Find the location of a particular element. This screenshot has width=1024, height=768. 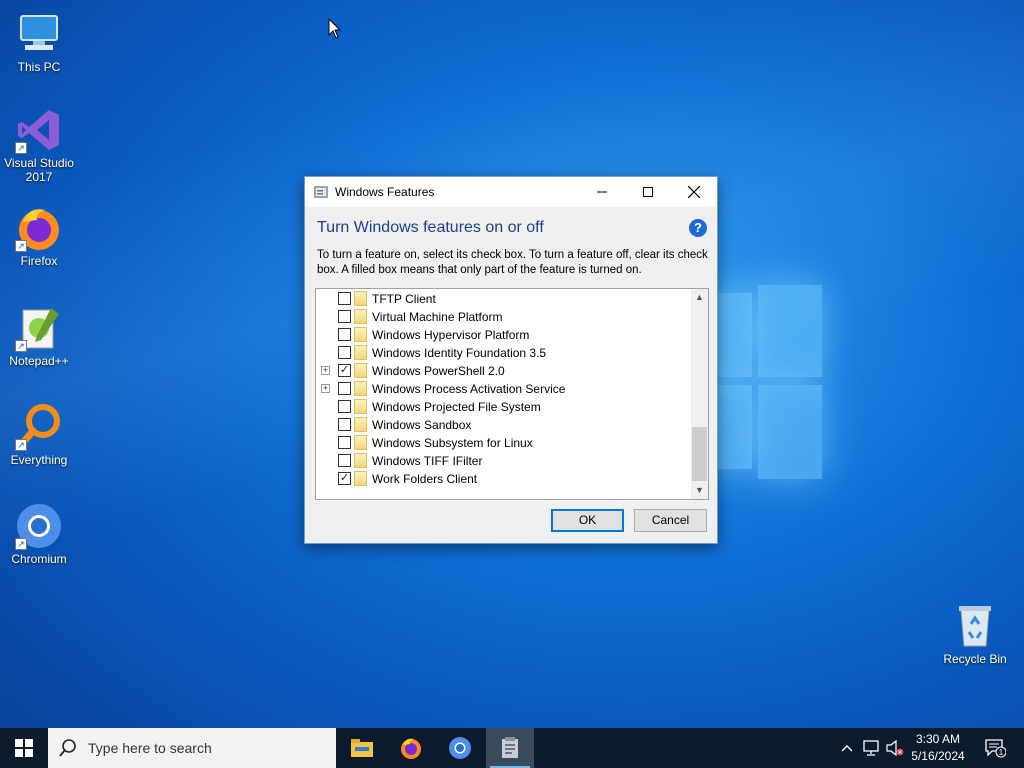

desktop-icon-firefox: ↗ Firefox is located at coordinates (39, 236).